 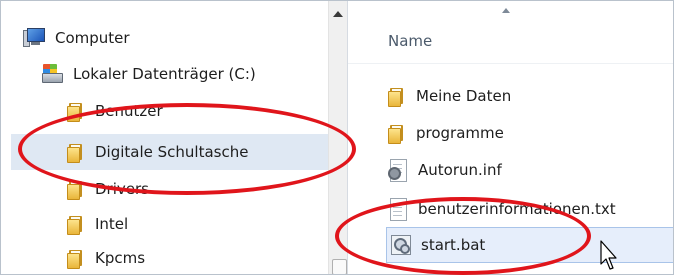 I want to click on scroll-thumb, so click(x=339, y=266).